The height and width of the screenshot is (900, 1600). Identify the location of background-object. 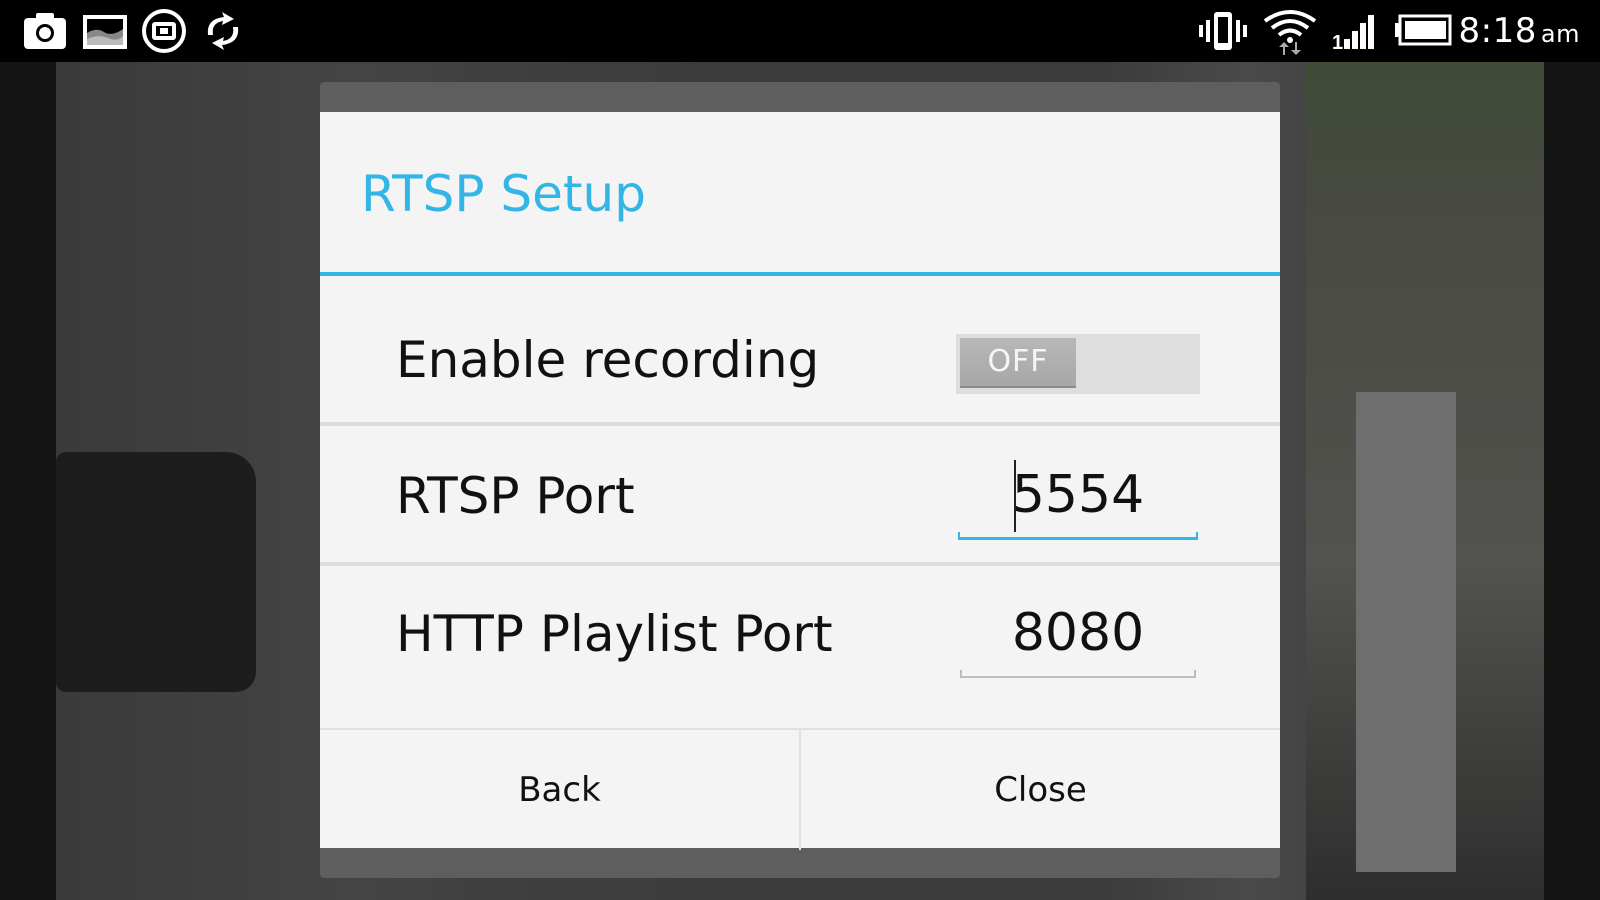
(156, 572).